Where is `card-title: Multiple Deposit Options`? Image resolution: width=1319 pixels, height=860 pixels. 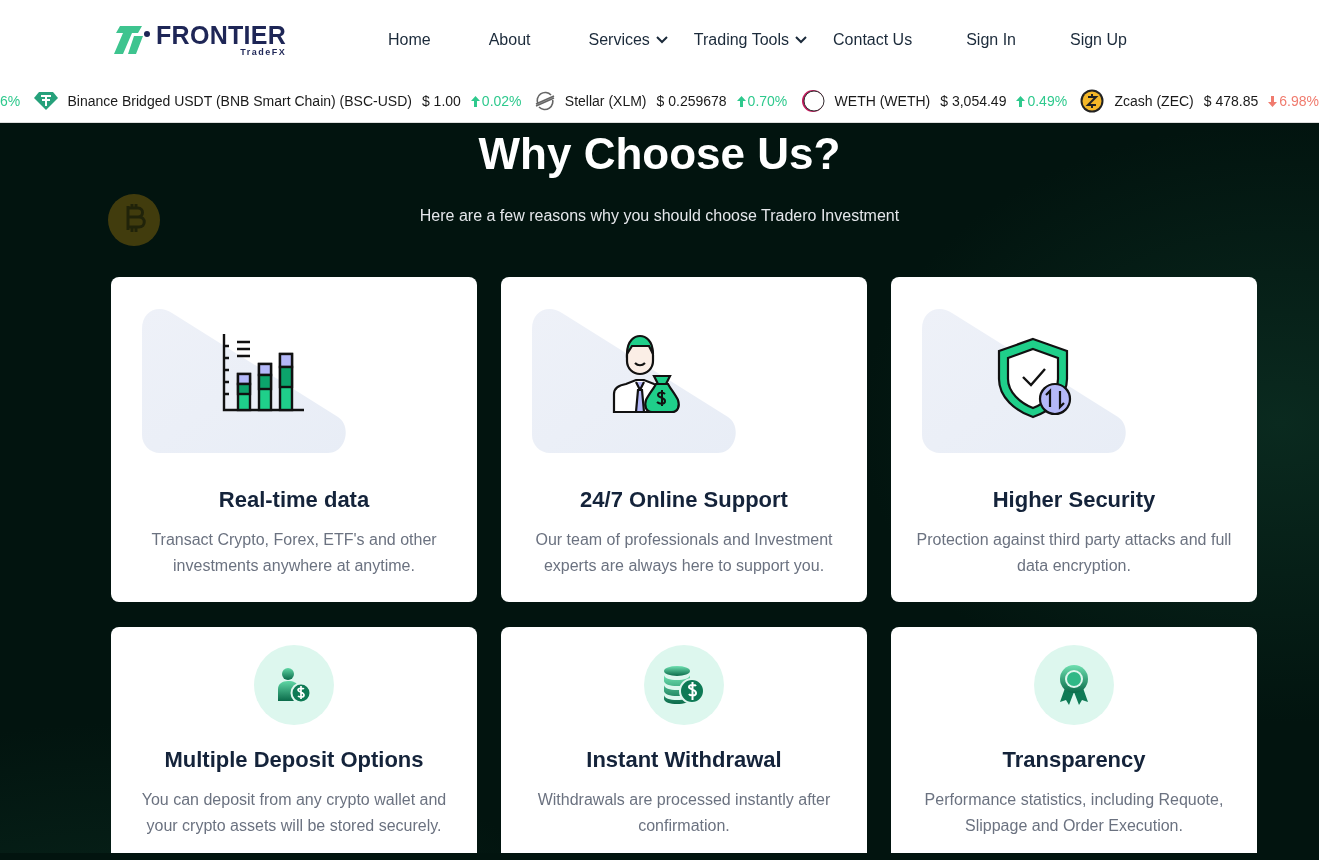 card-title: Multiple Deposit Options is located at coordinates (294, 760).